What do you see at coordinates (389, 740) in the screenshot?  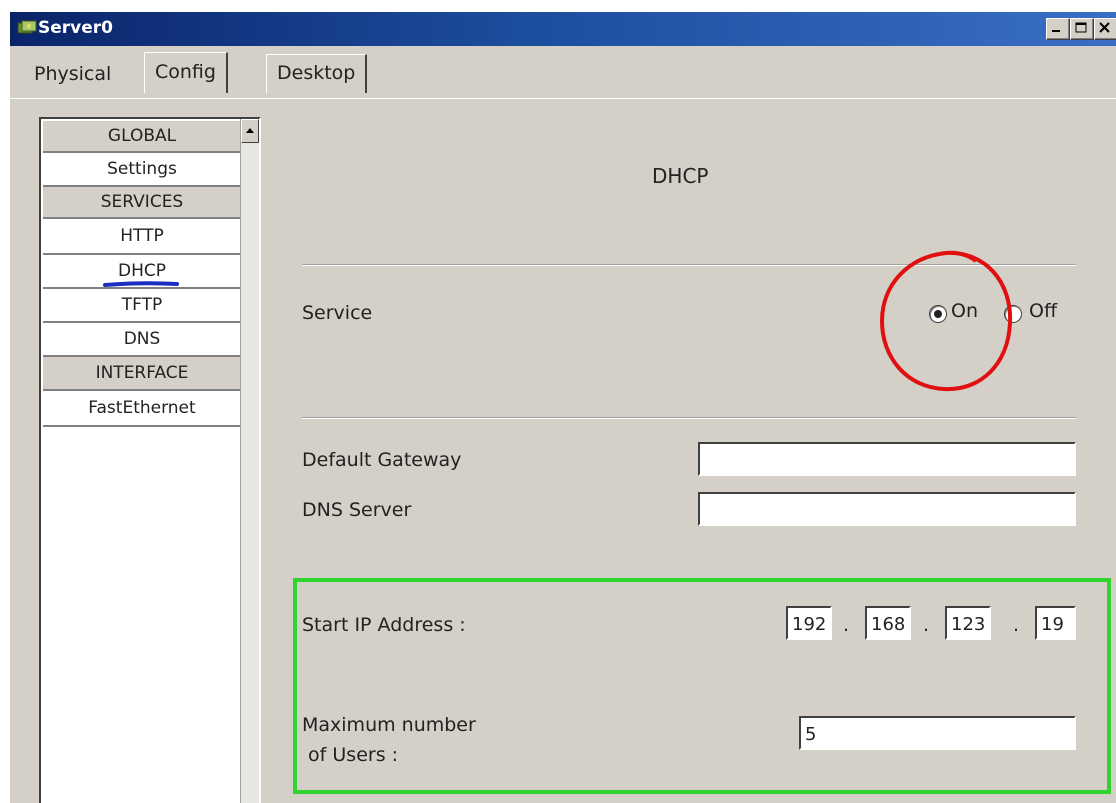 I see `max-users-label: Maximum number of Users :` at bounding box center [389, 740].